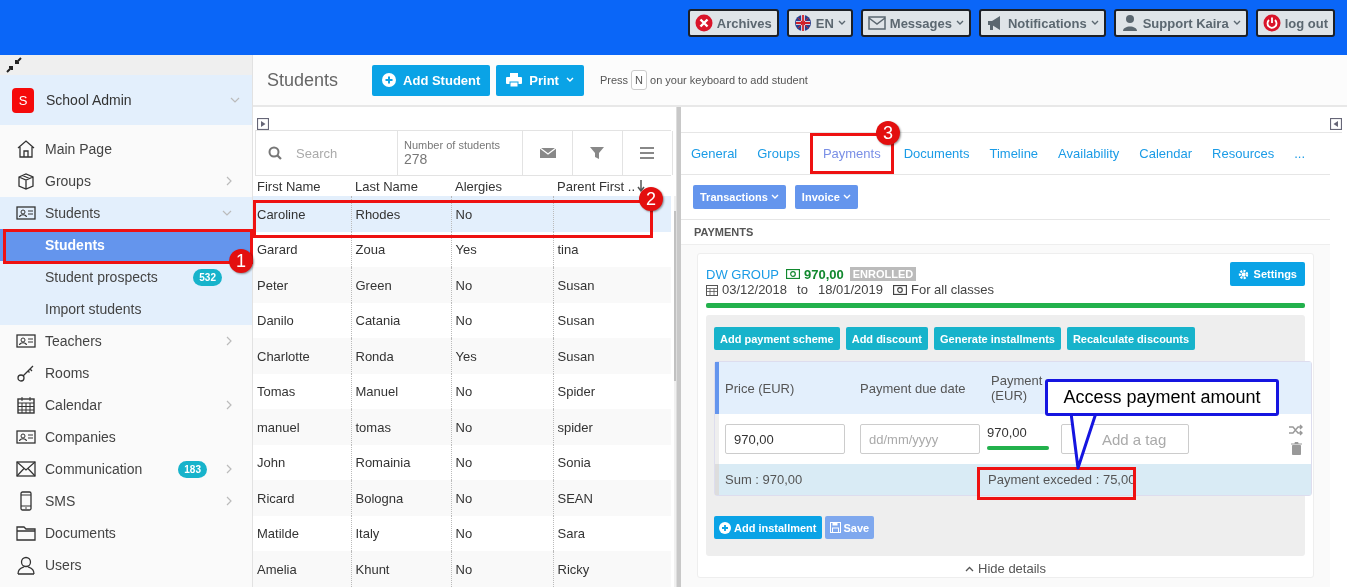 The width and height of the screenshot is (1347, 587). What do you see at coordinates (389, 80) in the screenshot?
I see `plus-circle-icon` at bounding box center [389, 80].